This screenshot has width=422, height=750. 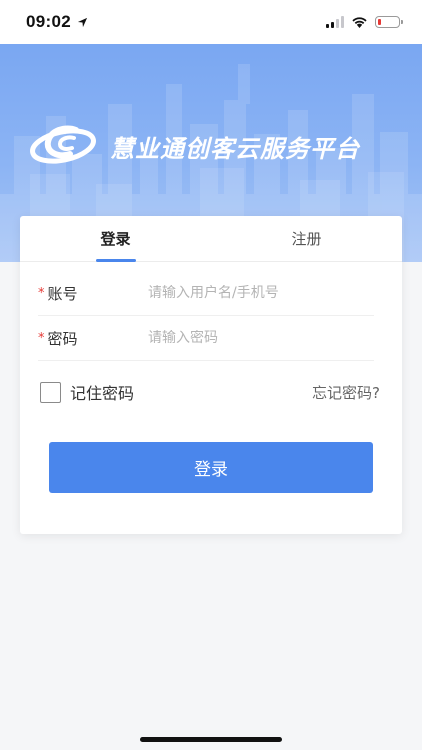 I want to click on account-label: 账号, so click(x=62, y=293).